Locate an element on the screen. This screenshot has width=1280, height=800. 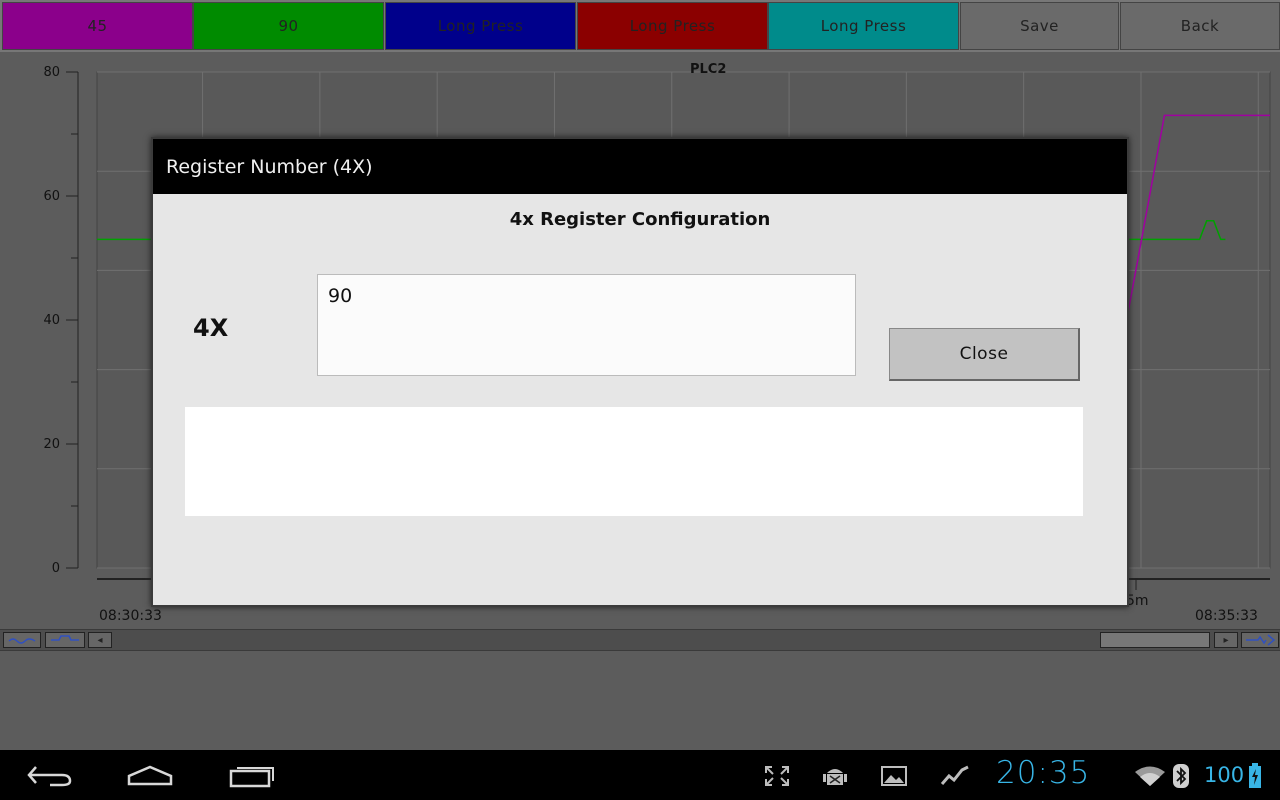
toolbar-button-90: 90 is located at coordinates (288, 26).